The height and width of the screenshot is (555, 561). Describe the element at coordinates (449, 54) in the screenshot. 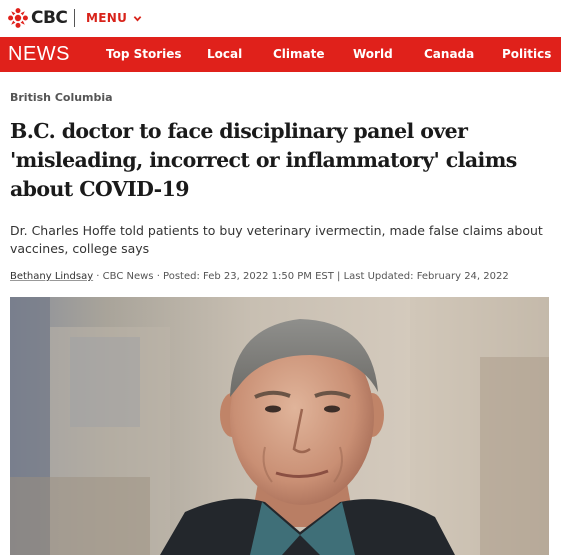

I see `nav-item-canada: Canada` at that location.